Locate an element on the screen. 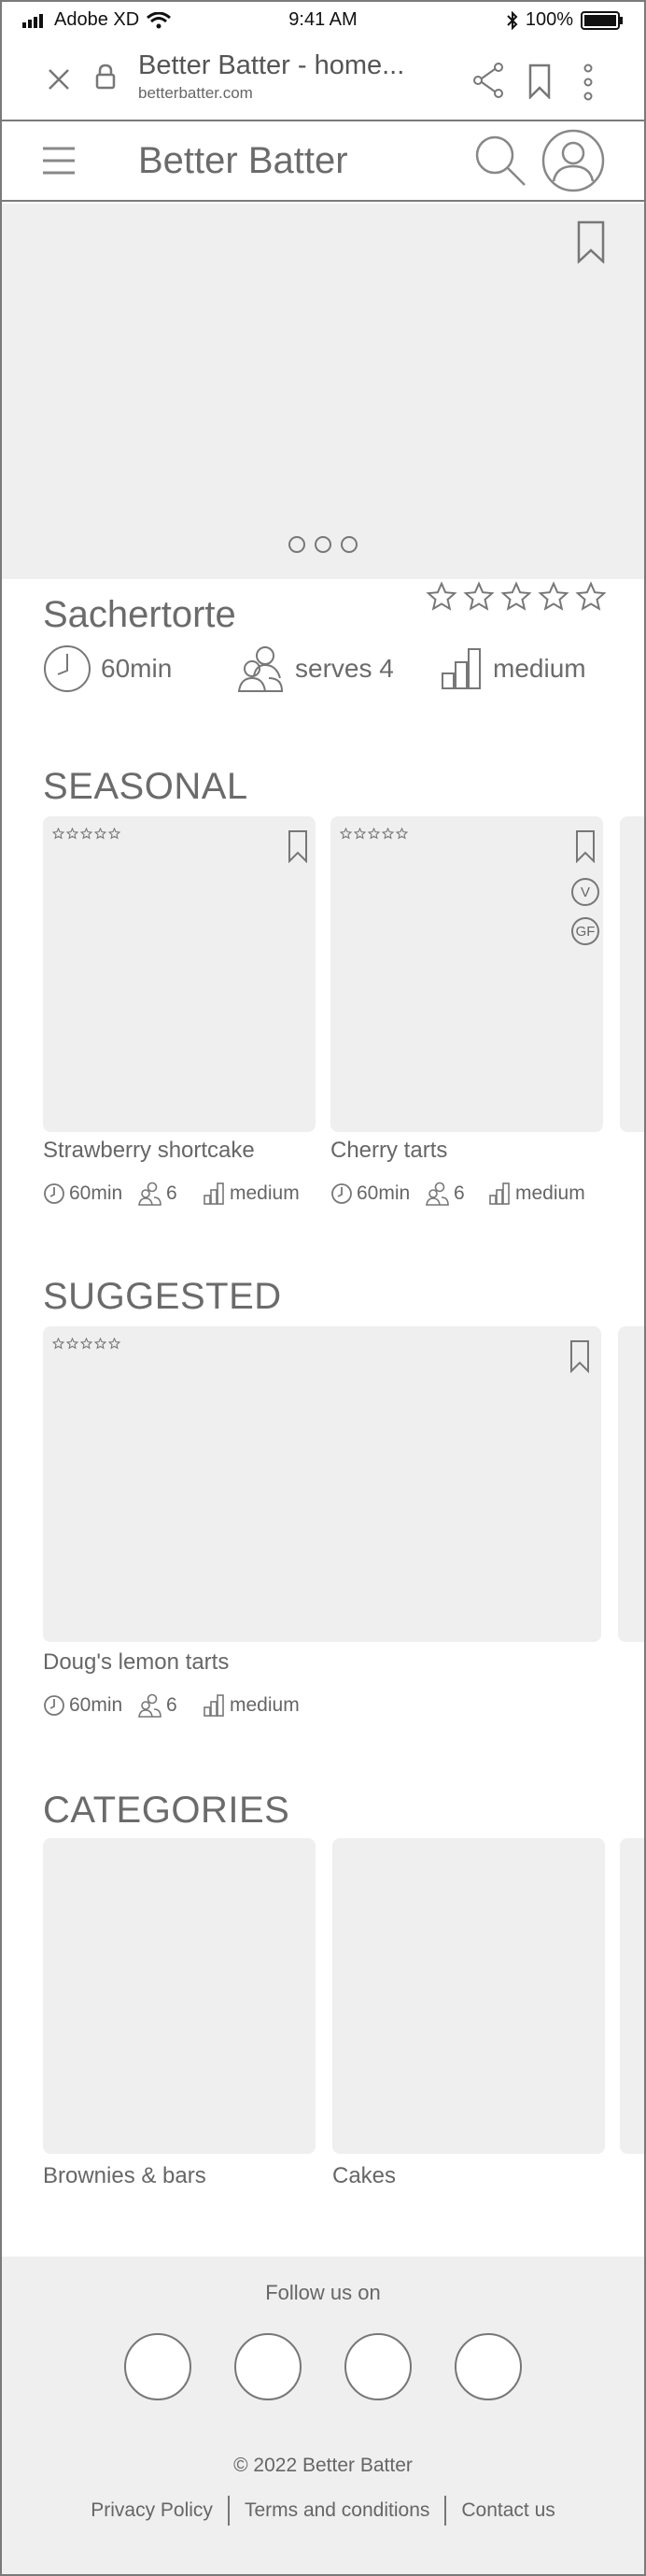  browser-bar: Better Batter - home... betterbatter.com is located at coordinates (323, 80).